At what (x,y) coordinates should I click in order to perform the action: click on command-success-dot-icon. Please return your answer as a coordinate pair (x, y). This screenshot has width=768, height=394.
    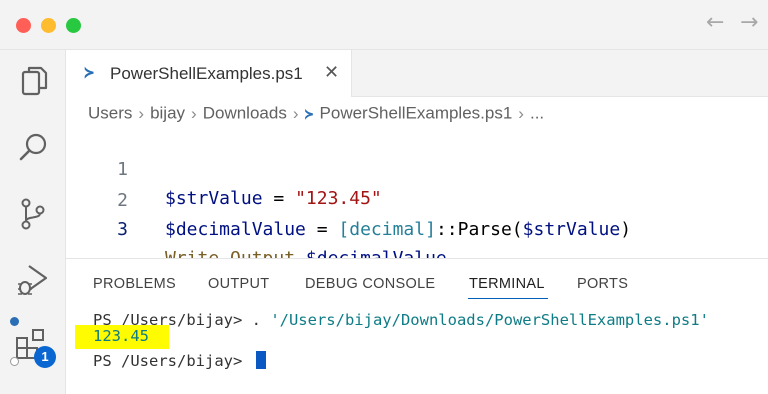
    Looking at the image, I should click on (14, 321).